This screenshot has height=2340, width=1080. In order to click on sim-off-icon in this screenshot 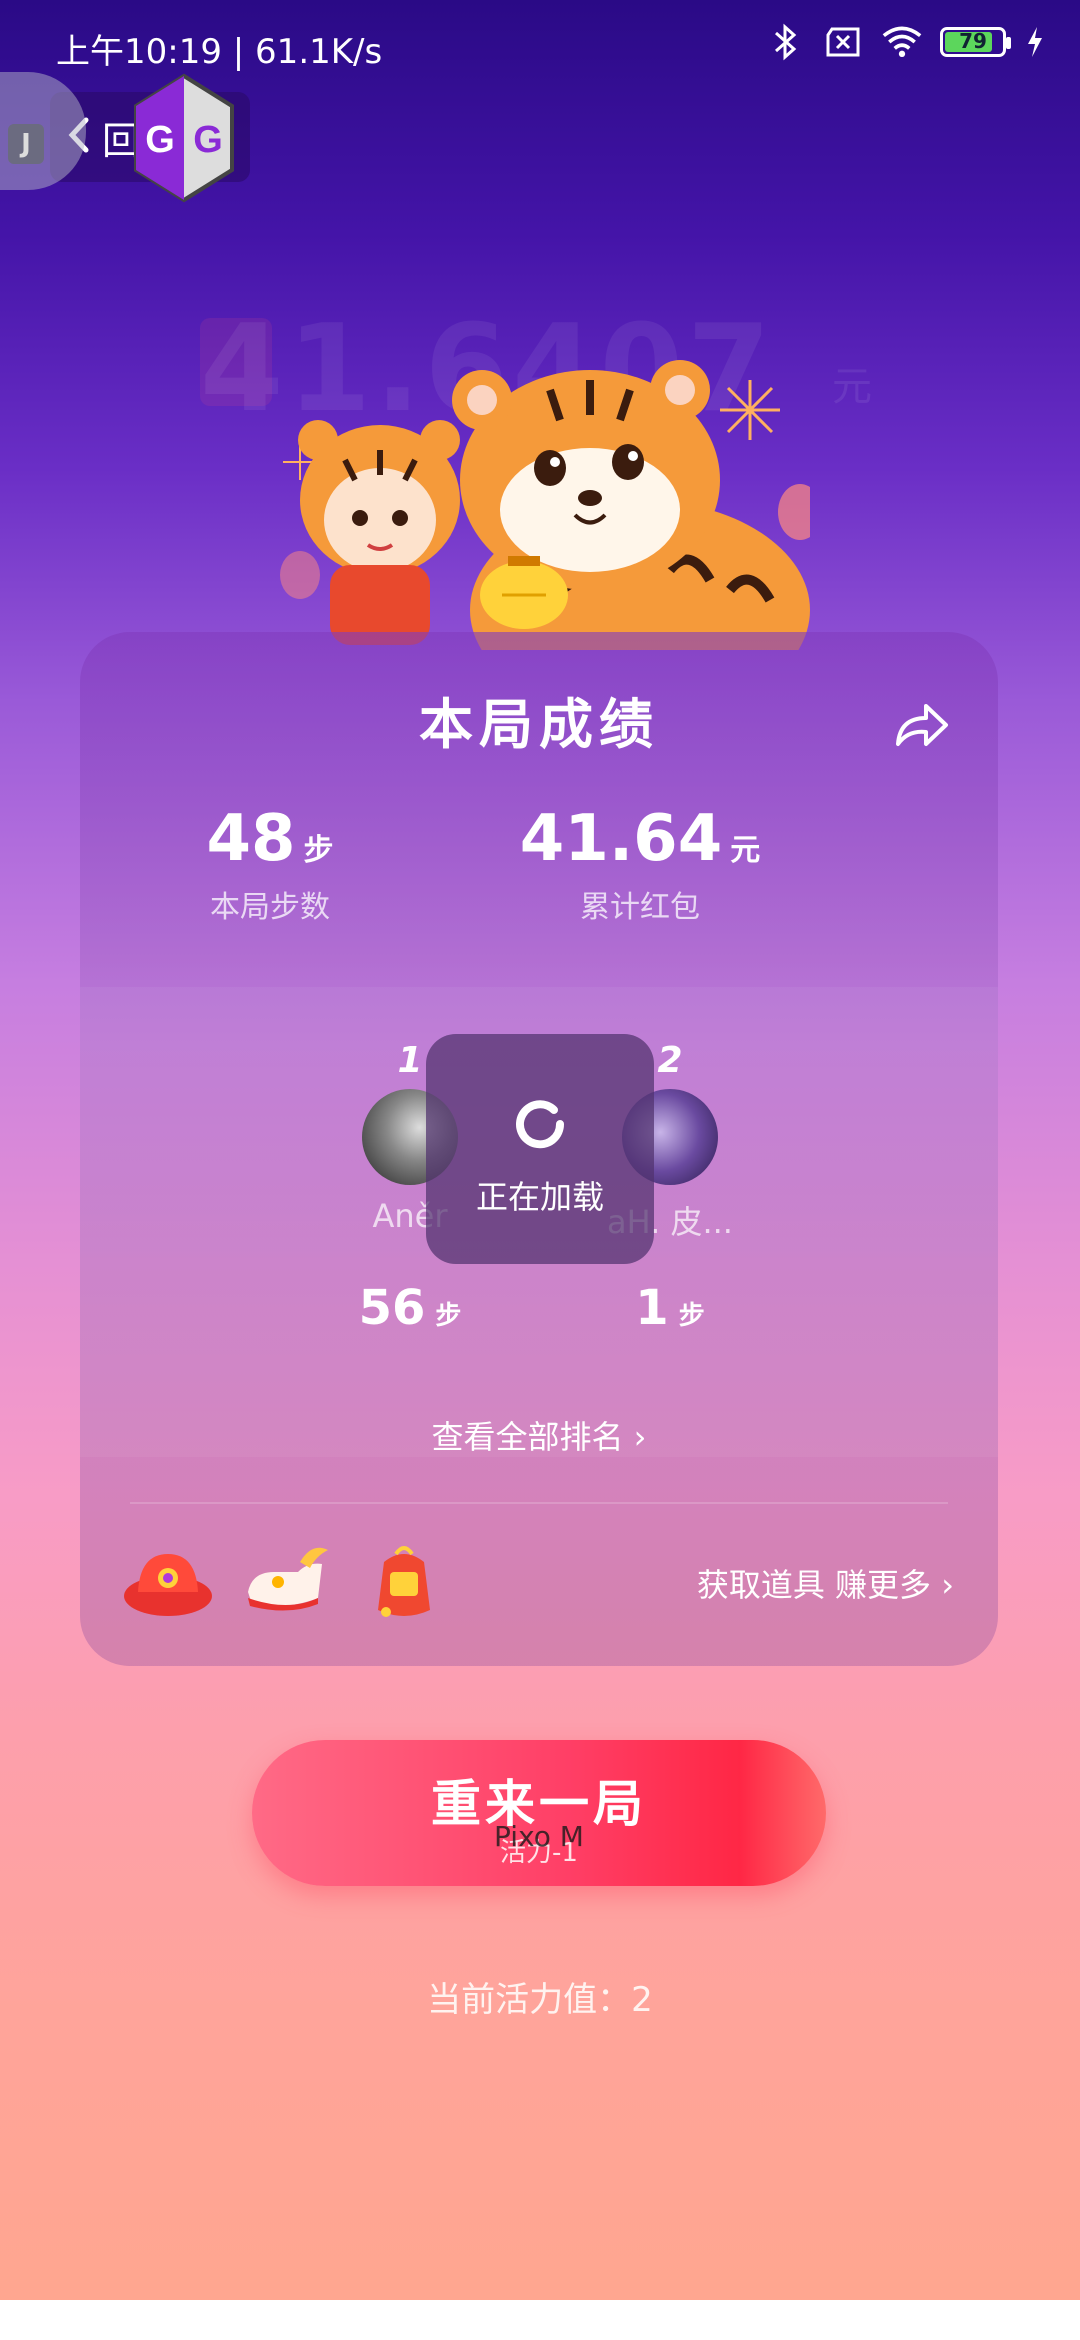, I will do `click(844, 42)`.